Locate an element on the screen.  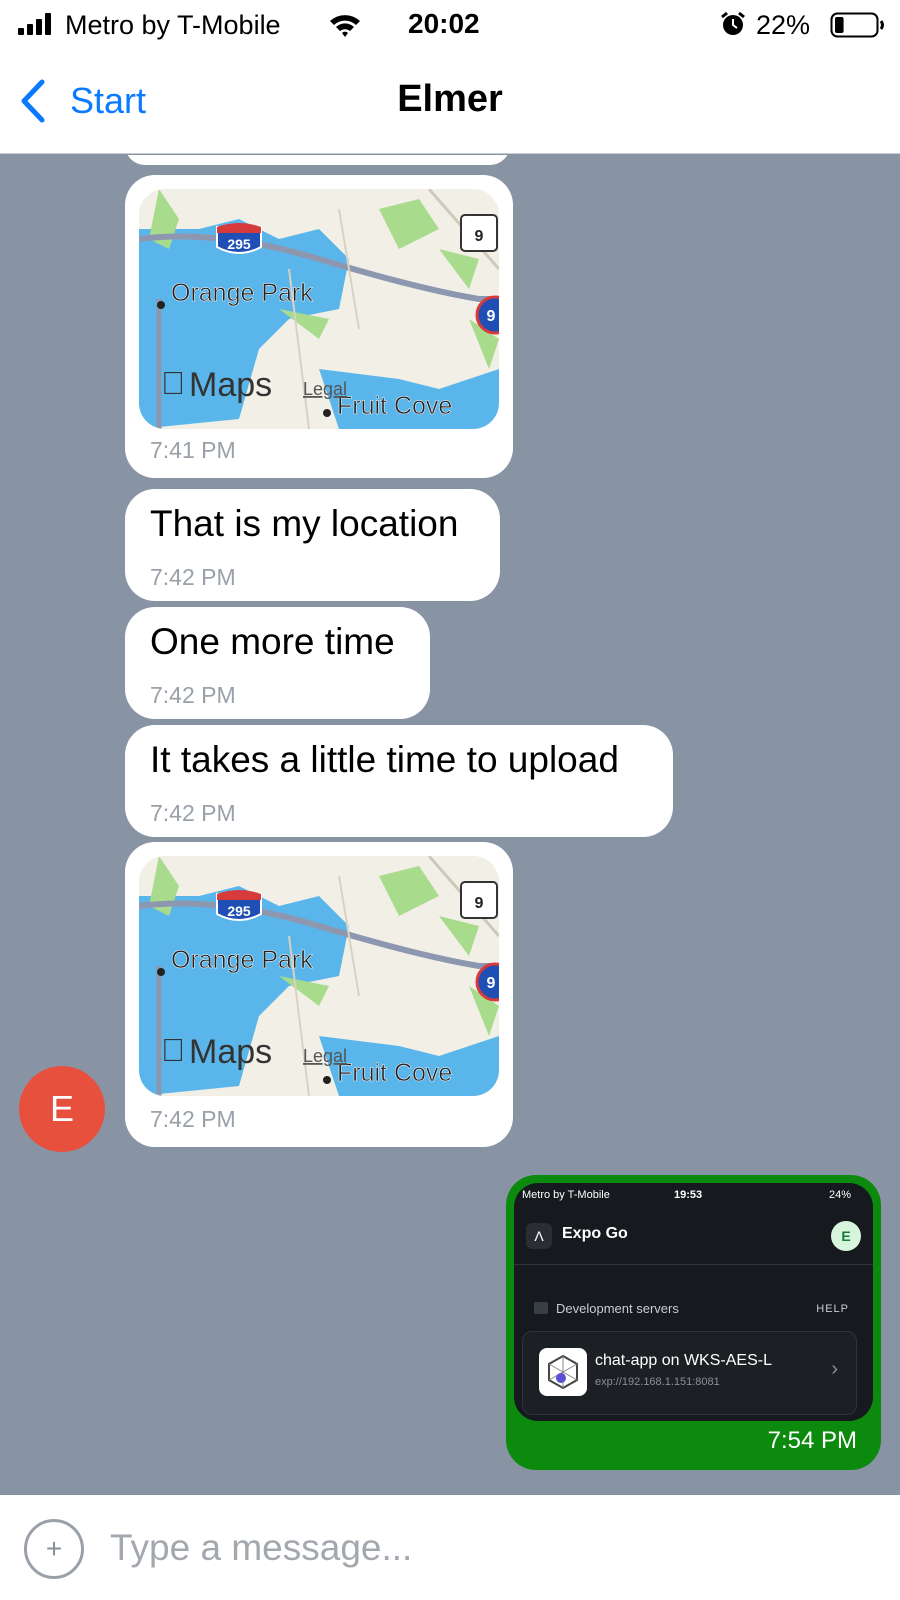
input-bar: + is located at coordinates (450, 1547).